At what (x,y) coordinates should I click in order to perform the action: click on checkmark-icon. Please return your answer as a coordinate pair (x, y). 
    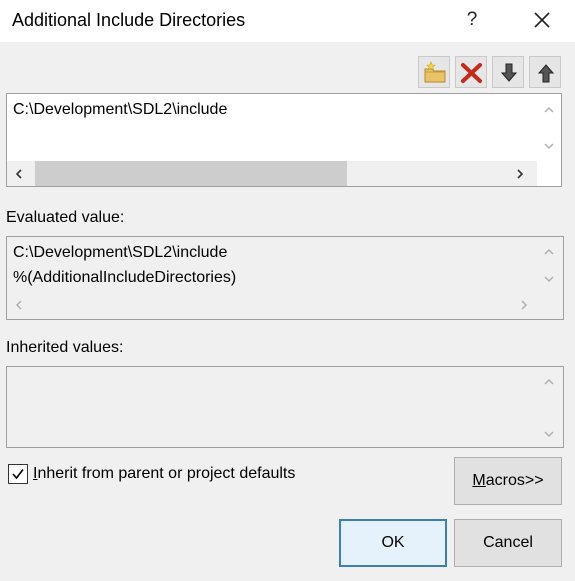
    Looking at the image, I should click on (18, 474).